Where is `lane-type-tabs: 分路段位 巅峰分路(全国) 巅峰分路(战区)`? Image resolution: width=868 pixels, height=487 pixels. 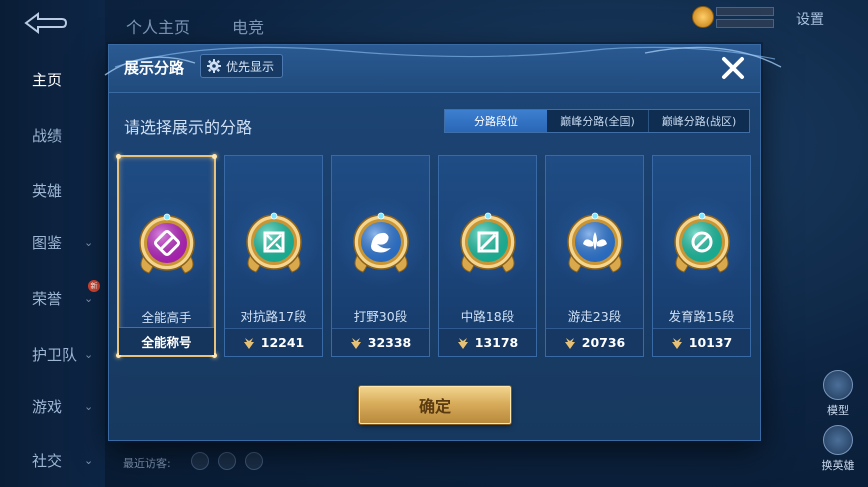
lane-type-tabs: 分路段位 巅峰分路(全国) 巅峰分路(战区) is located at coordinates (597, 121).